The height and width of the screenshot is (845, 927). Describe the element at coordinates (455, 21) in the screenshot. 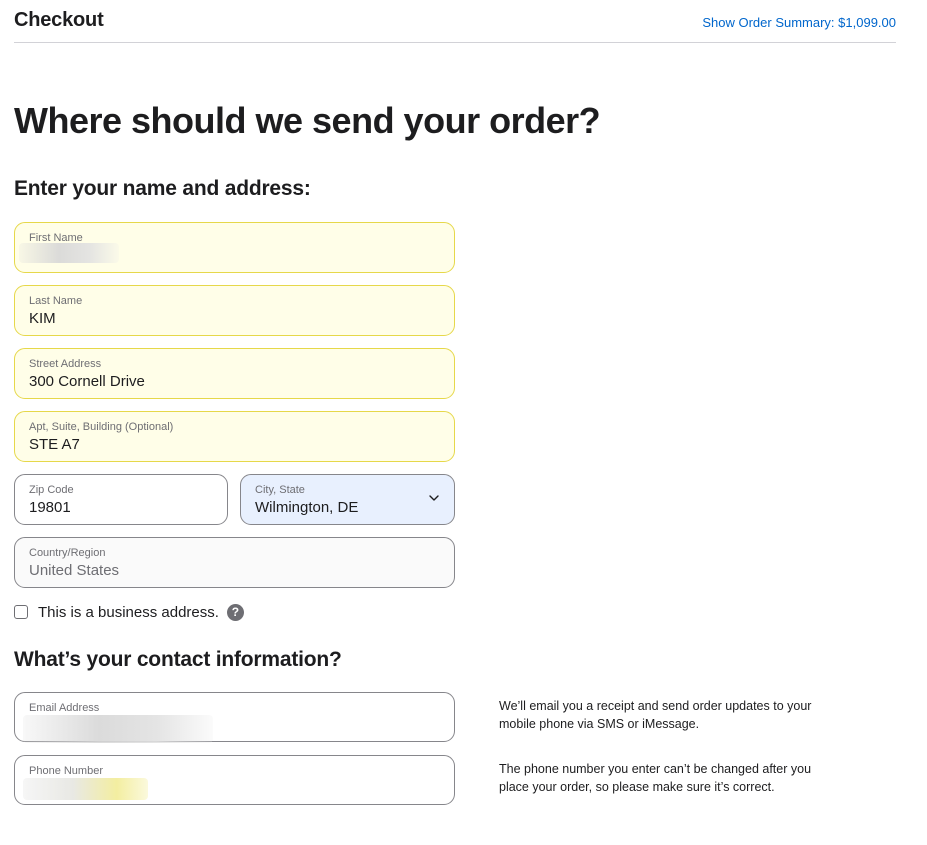

I see `checkout-header: Checkout Show Order Summary: $1,099.00` at that location.